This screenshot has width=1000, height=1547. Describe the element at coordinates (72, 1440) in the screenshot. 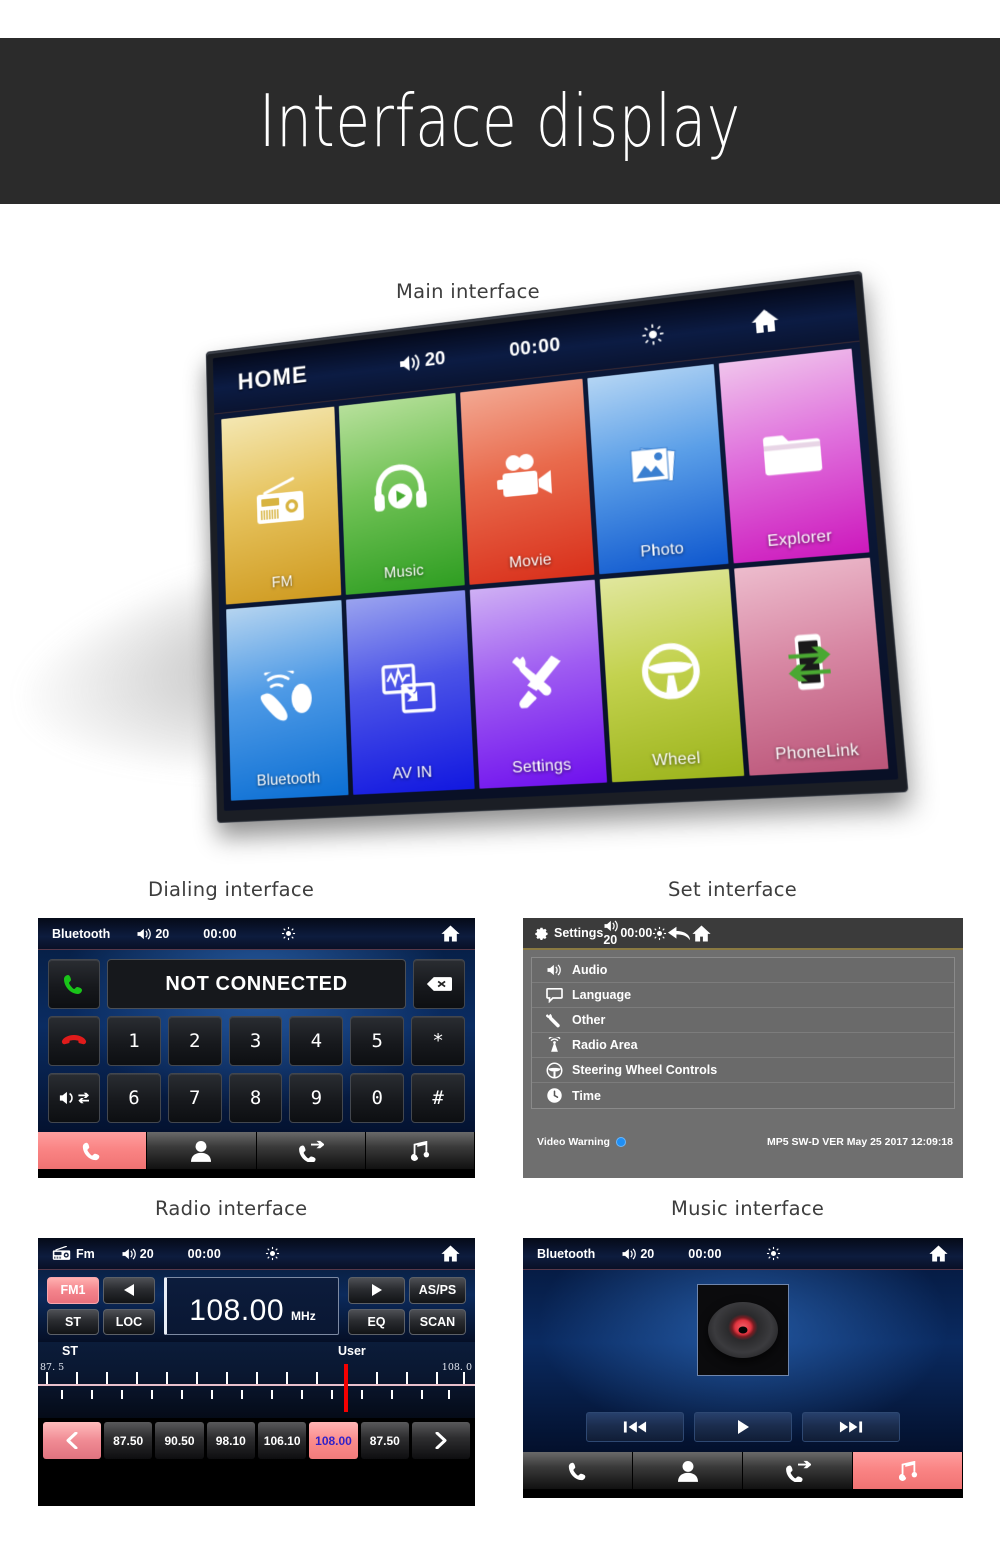

I see `preset-prev-page-button` at that location.